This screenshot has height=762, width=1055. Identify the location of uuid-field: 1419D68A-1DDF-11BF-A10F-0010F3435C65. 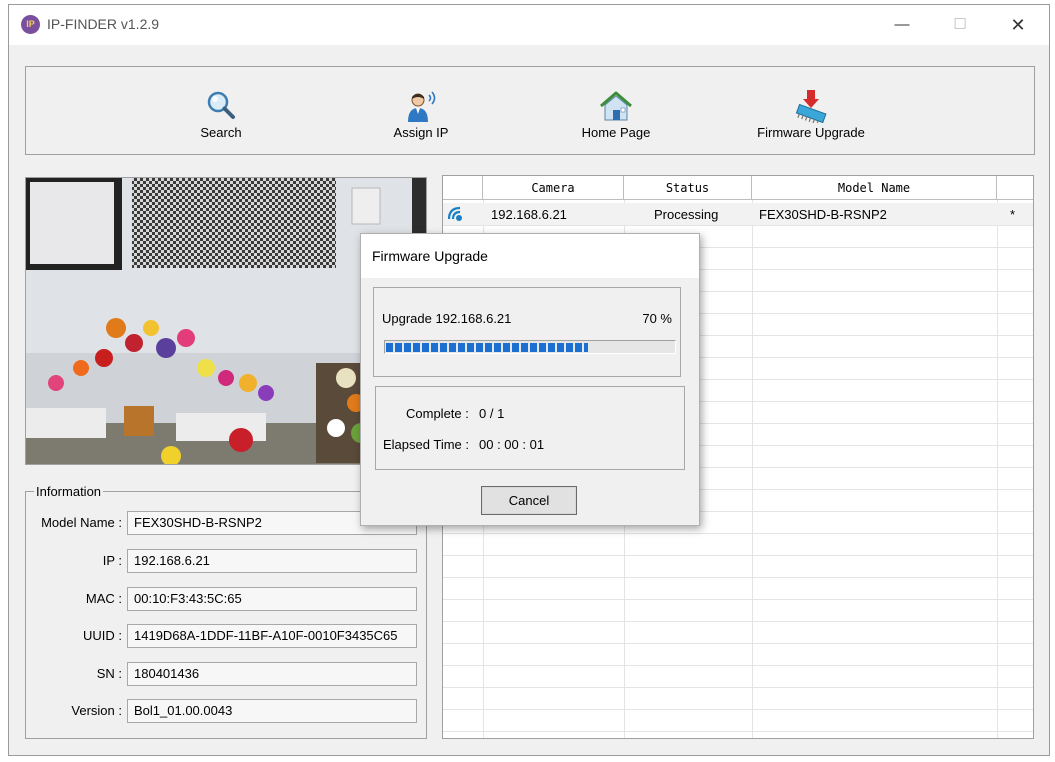
(272, 636).